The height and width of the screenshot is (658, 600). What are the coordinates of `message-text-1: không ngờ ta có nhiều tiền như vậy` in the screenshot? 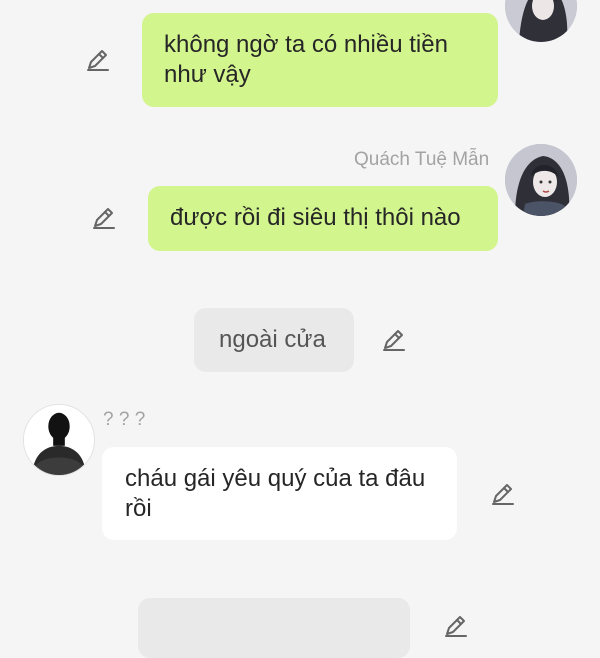 It's located at (306, 59).